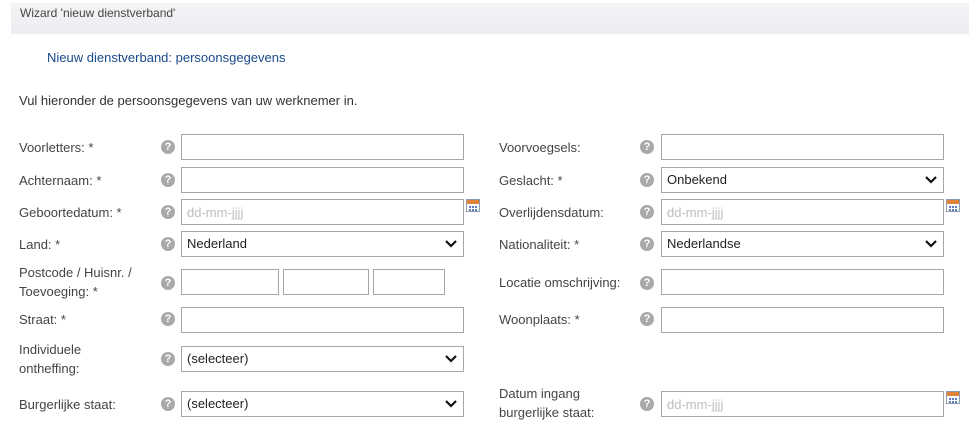  What do you see at coordinates (168, 244) in the screenshot?
I see `land-help-icon: ?` at bounding box center [168, 244].